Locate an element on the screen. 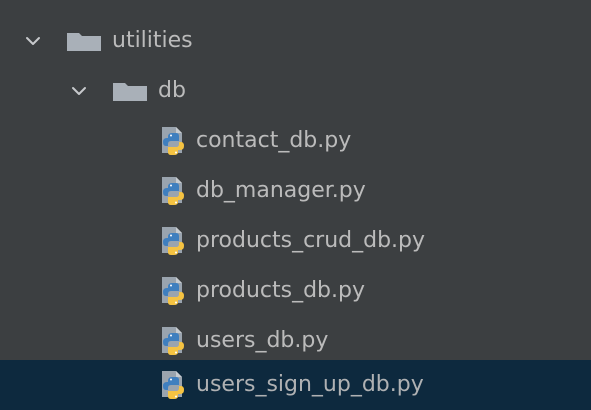 Image resolution: width=591 pixels, height=410 pixels. tree-item-users-db: users_db.py is located at coordinates (295, 341).